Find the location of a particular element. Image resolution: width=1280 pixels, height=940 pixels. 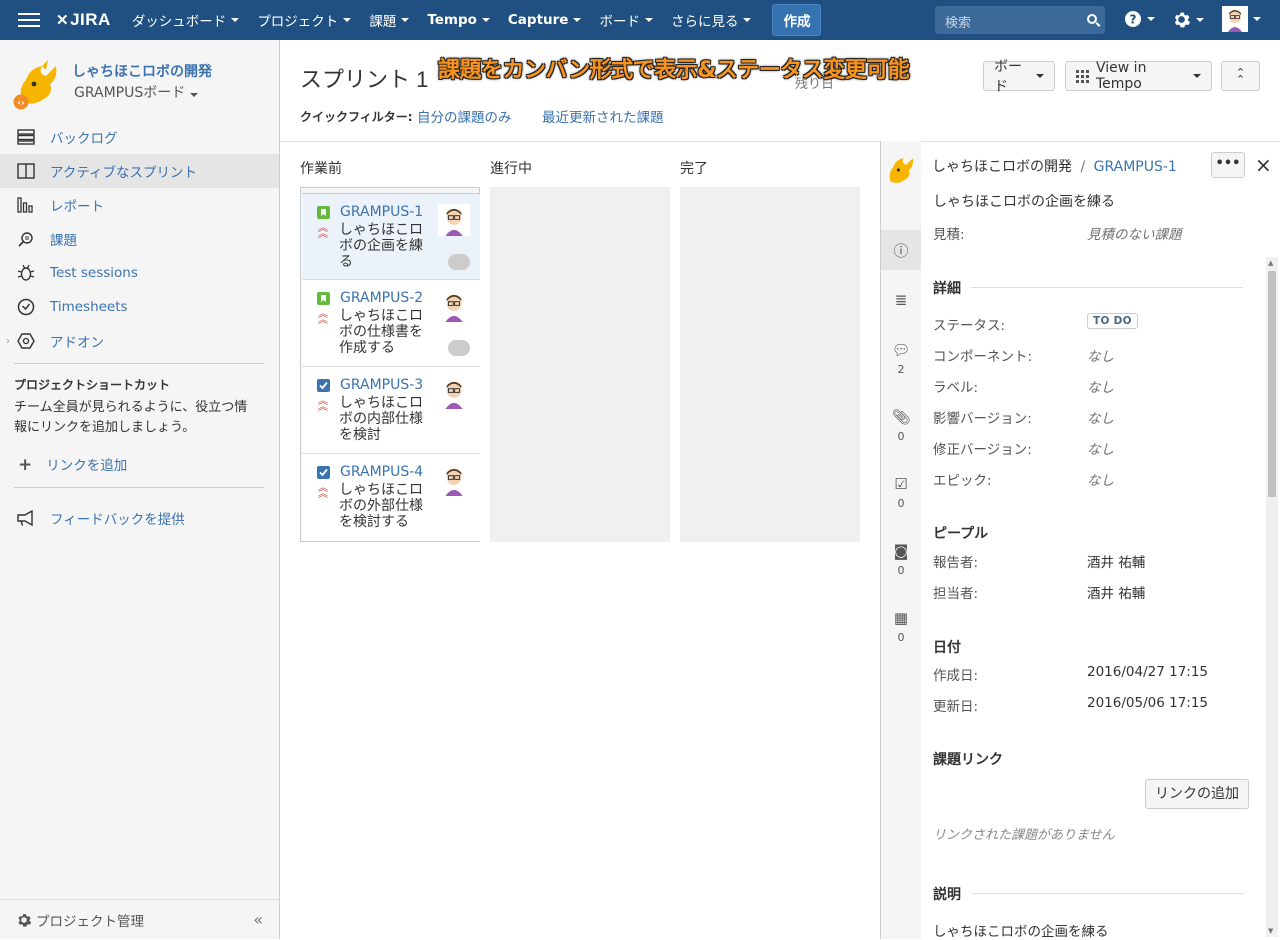

comment-icon: 💬︎ 2 is located at coordinates (901, 358).